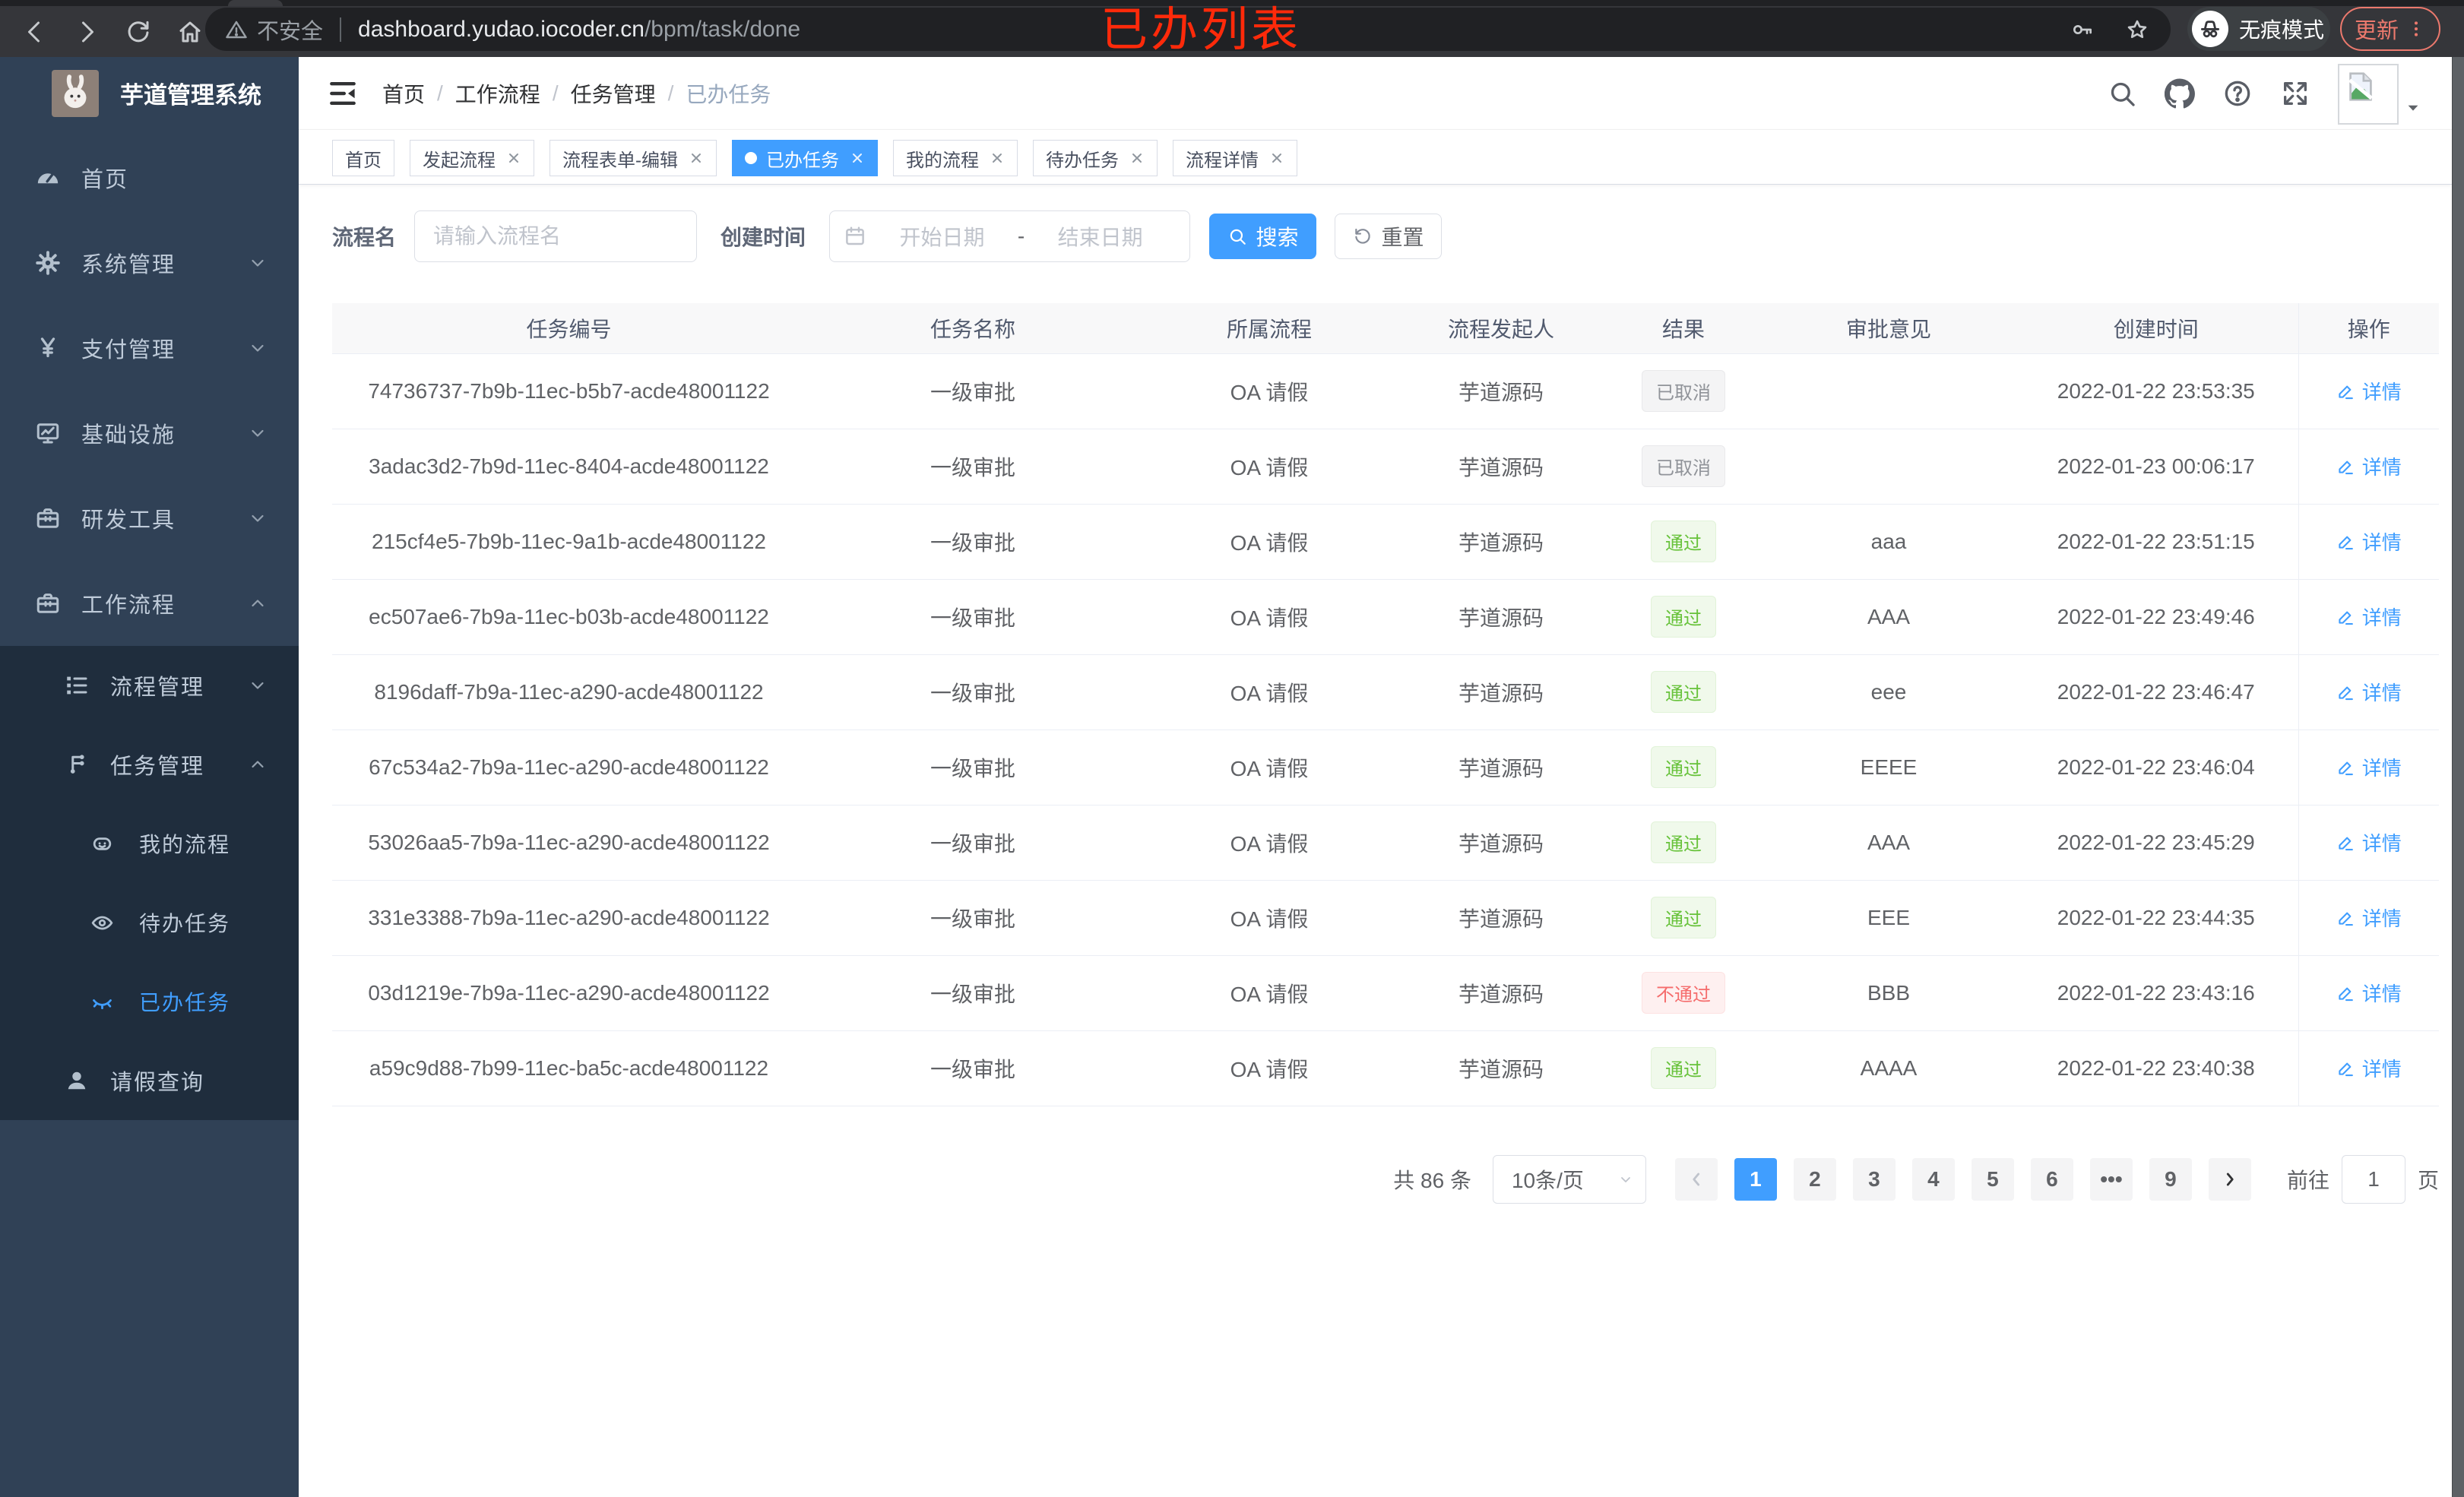  Describe the element at coordinates (1263, 236) in the screenshot. I see `search-button: 搜索` at that location.